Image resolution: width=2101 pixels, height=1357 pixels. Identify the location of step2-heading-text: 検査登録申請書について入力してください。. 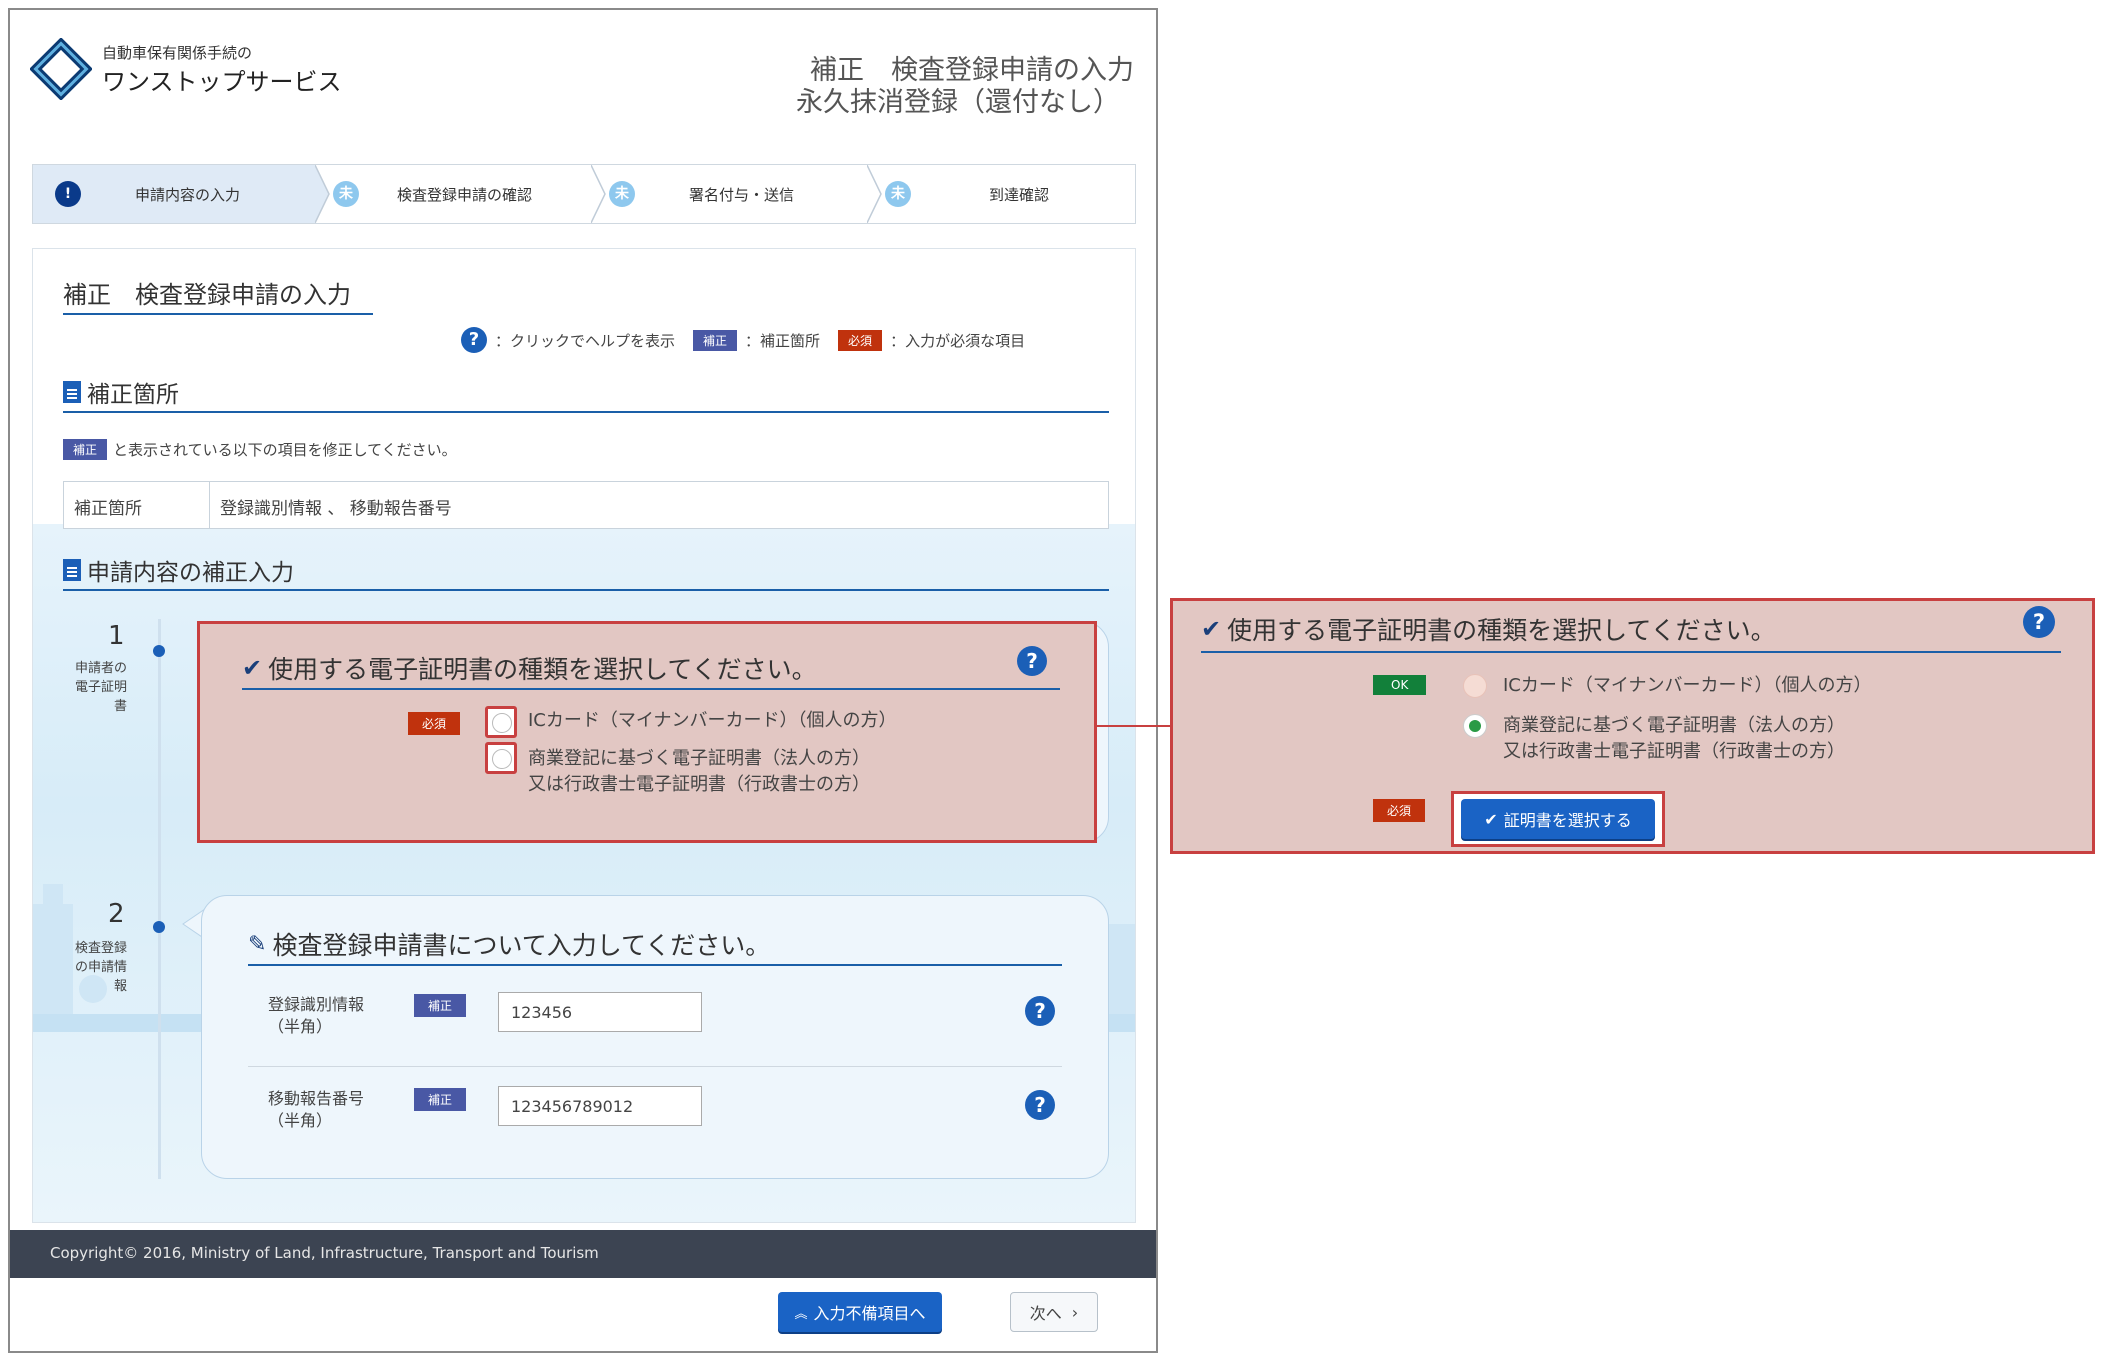
(521, 945).